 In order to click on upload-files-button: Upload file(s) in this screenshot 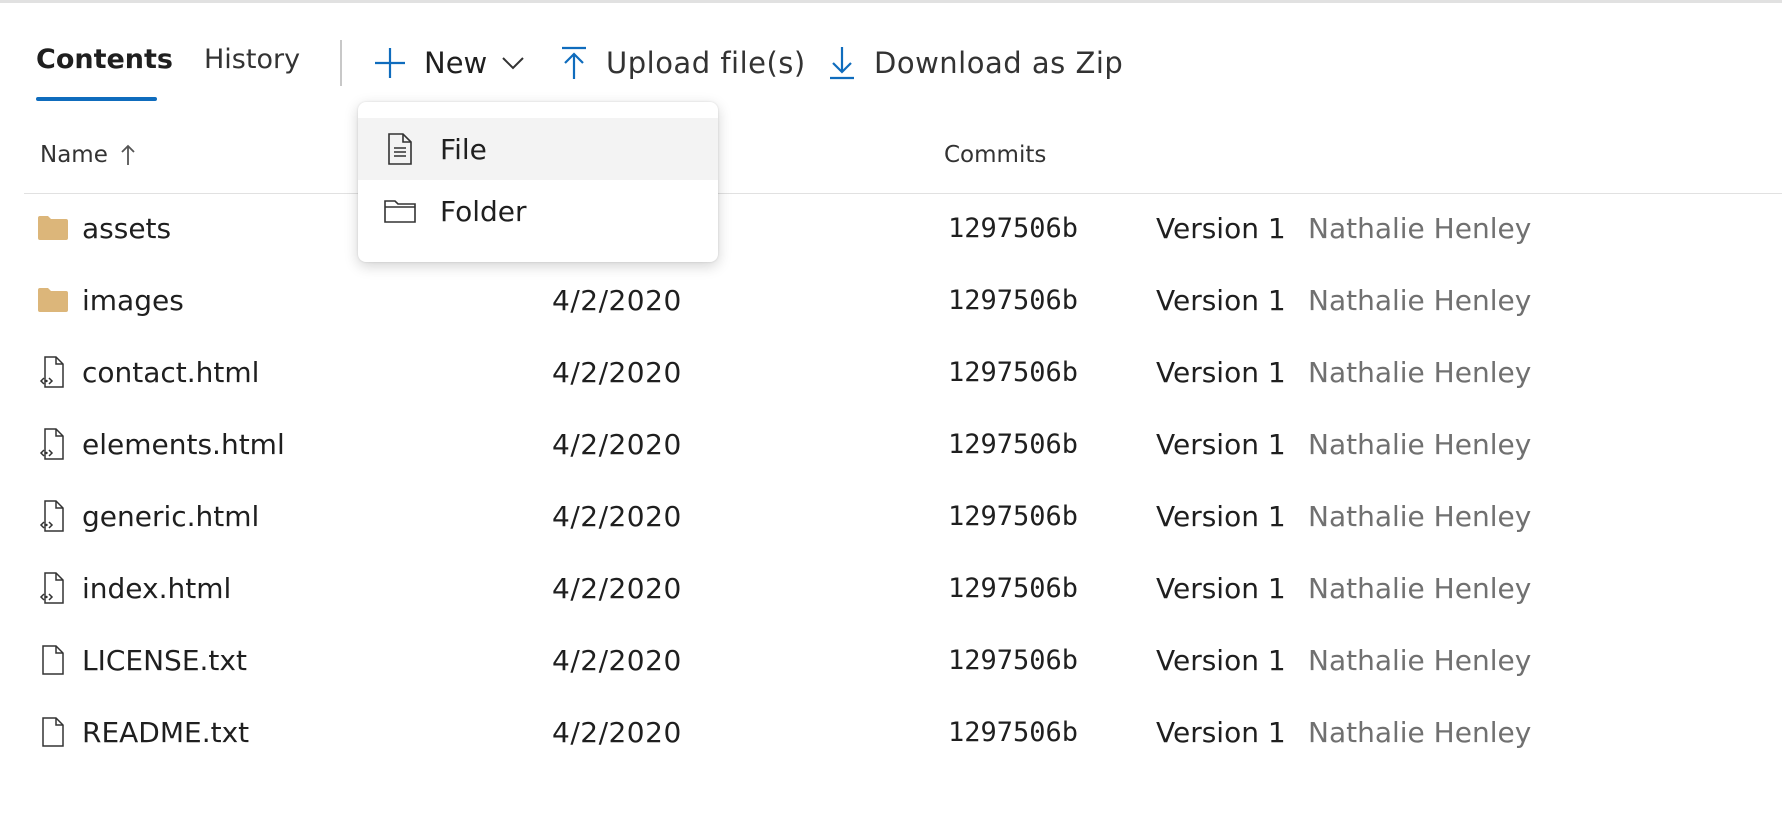, I will do `click(680, 63)`.